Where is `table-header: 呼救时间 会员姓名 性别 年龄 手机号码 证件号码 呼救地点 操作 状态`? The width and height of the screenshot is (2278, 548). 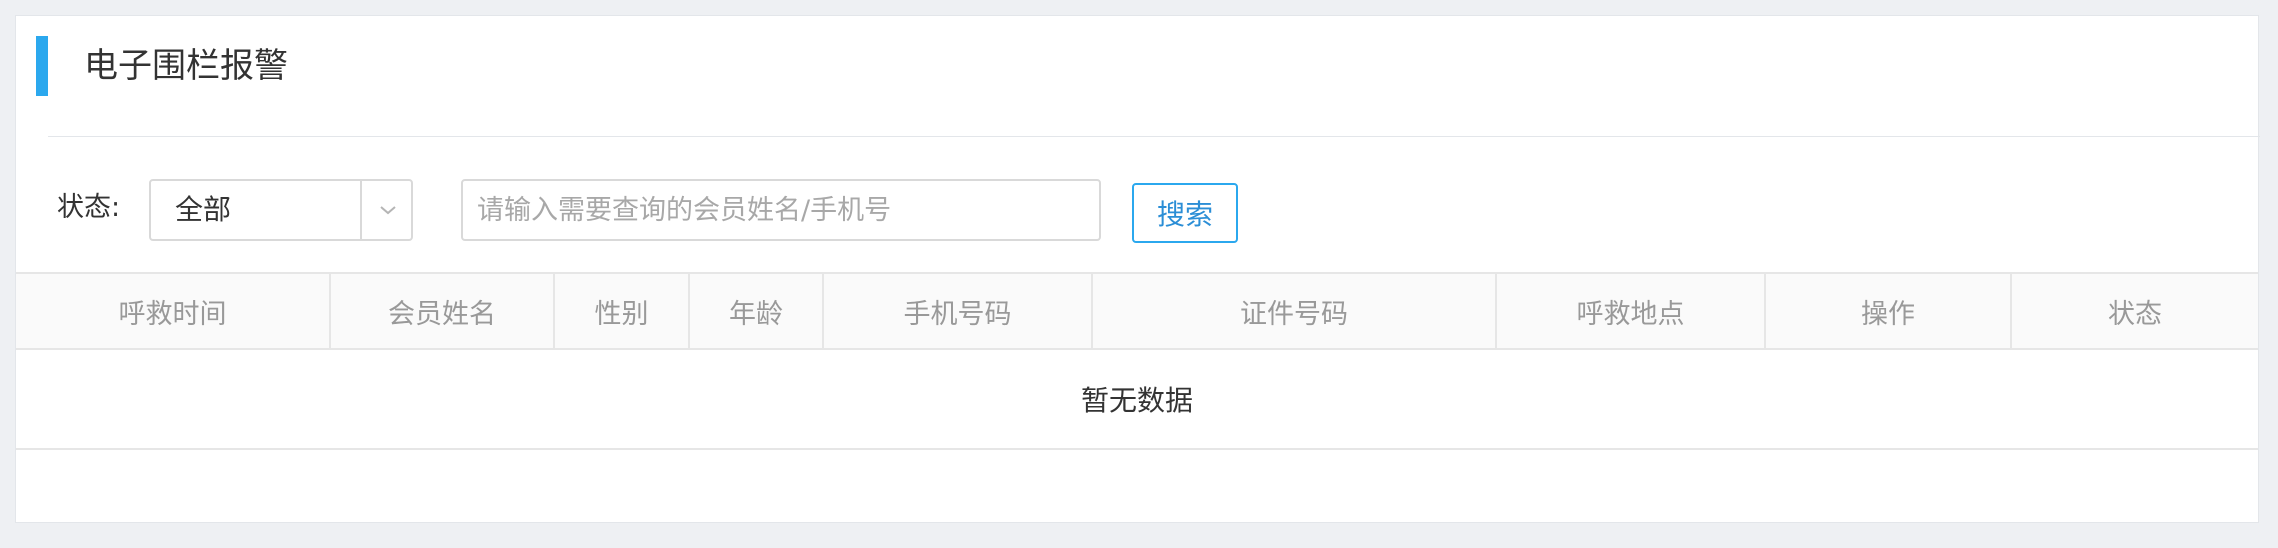
table-header: 呼救时间 会员姓名 性别 年龄 手机号码 证件号码 呼救地点 操作 状态 is located at coordinates (1137, 311).